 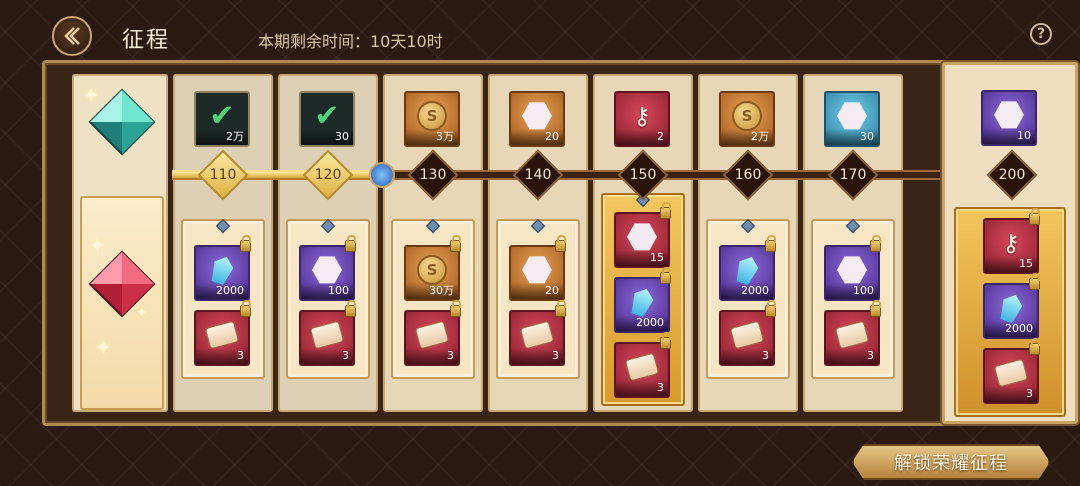 I want to click on preview-premium-item: ⚷ 15, so click(x=1011, y=246).